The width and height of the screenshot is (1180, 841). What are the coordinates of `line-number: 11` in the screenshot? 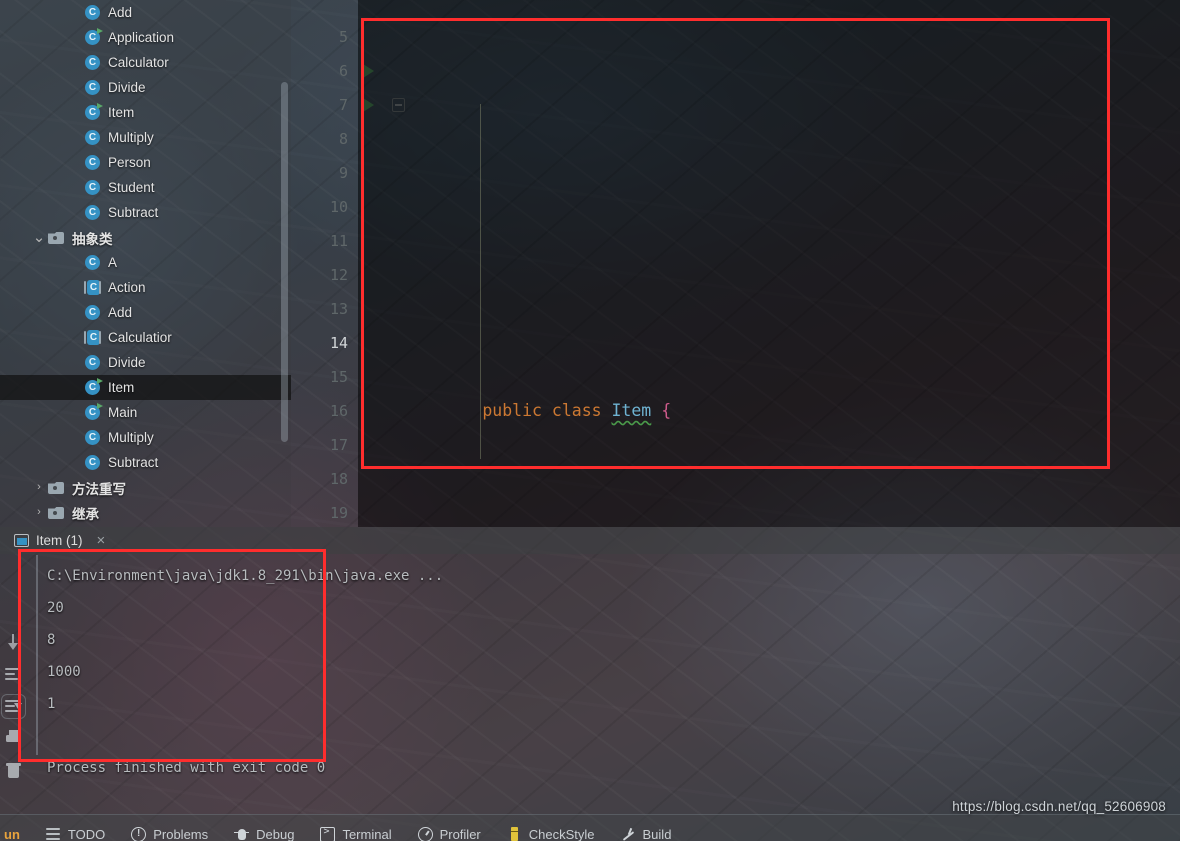 It's located at (338, 241).